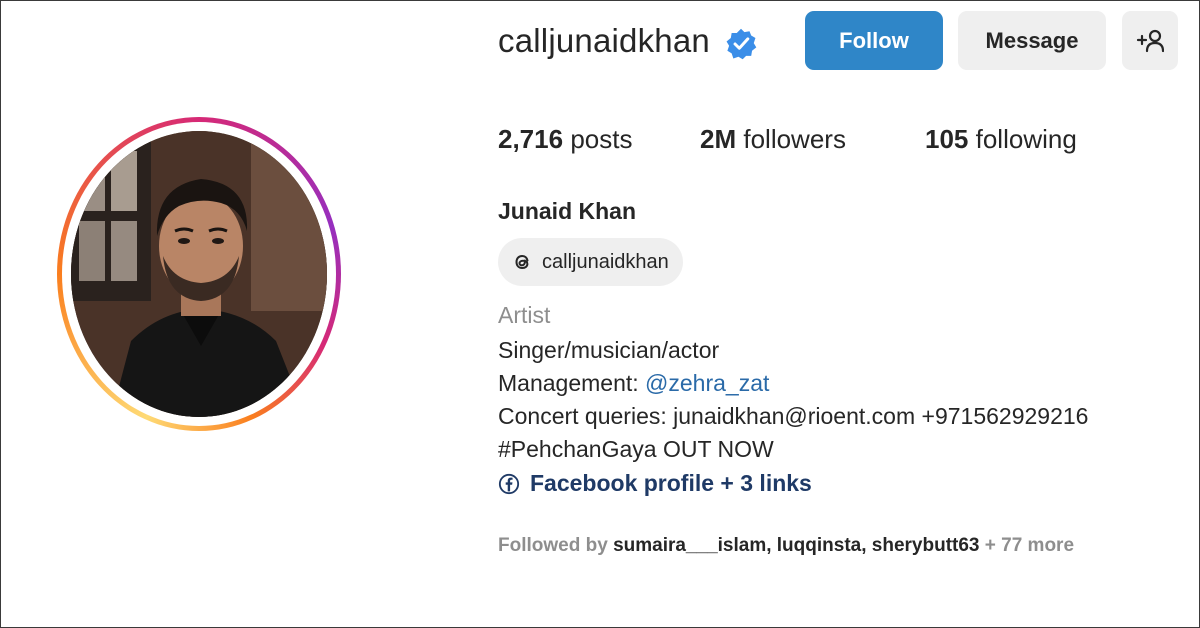 The image size is (1200, 628). What do you see at coordinates (565, 139) in the screenshot?
I see `posts-count: 2,716 posts` at bounding box center [565, 139].